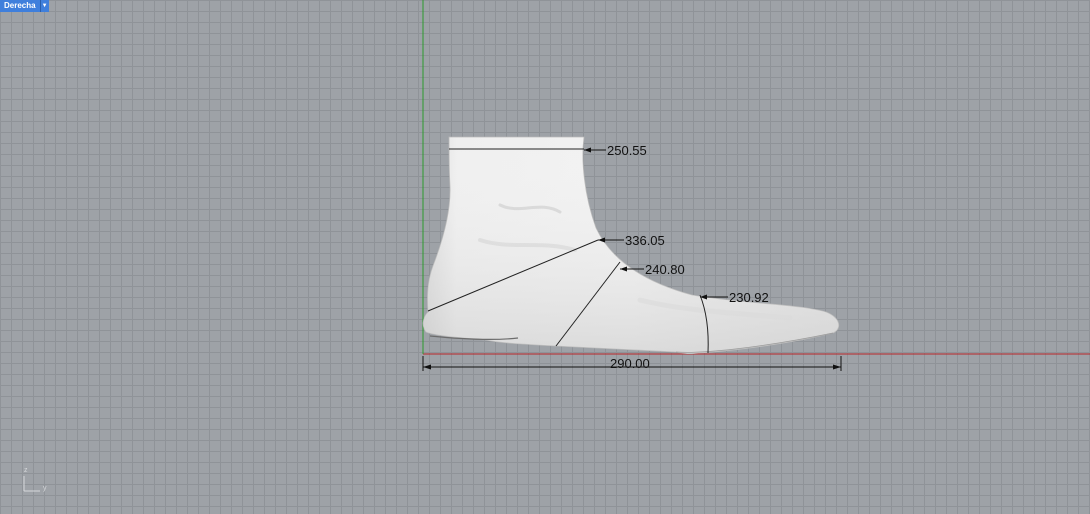 Image resolution: width=1090 pixels, height=514 pixels. I want to click on viewport-title-tab: Derecha ▼, so click(24, 6).